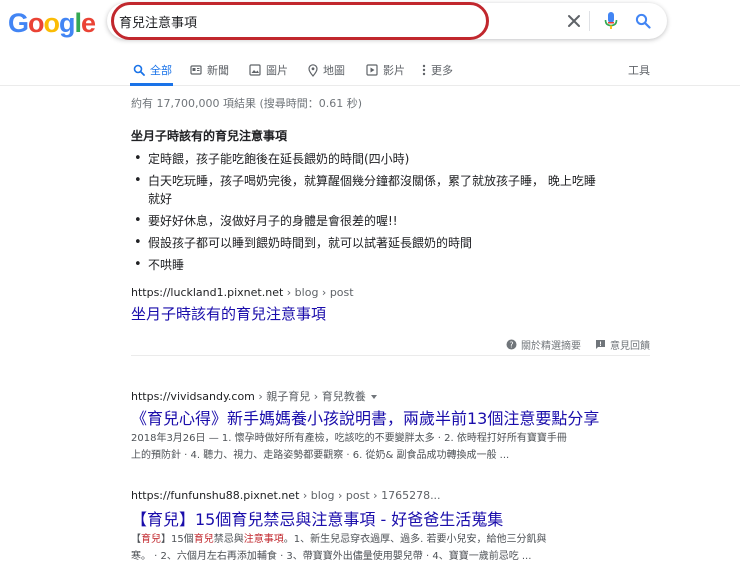 The width and height of the screenshot is (740, 561). I want to click on tab-label: 更多, so click(442, 70).